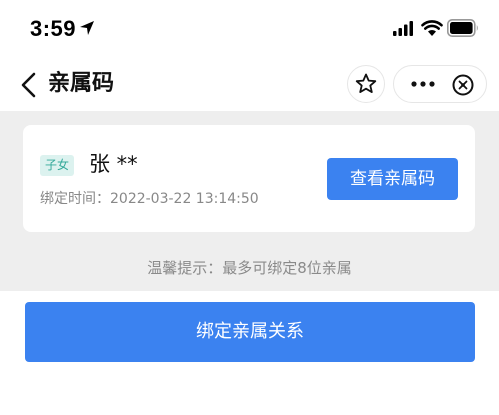  Describe the element at coordinates (87, 28) in the screenshot. I see `location-arrow-icon` at that location.